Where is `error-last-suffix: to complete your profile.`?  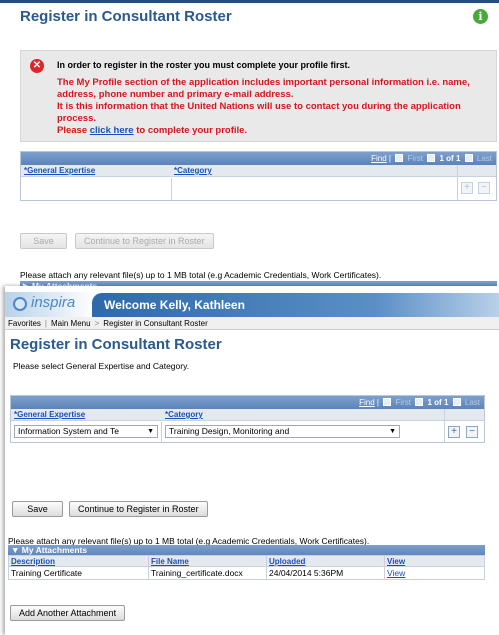
error-last-suffix: to complete your profile. is located at coordinates (190, 130).